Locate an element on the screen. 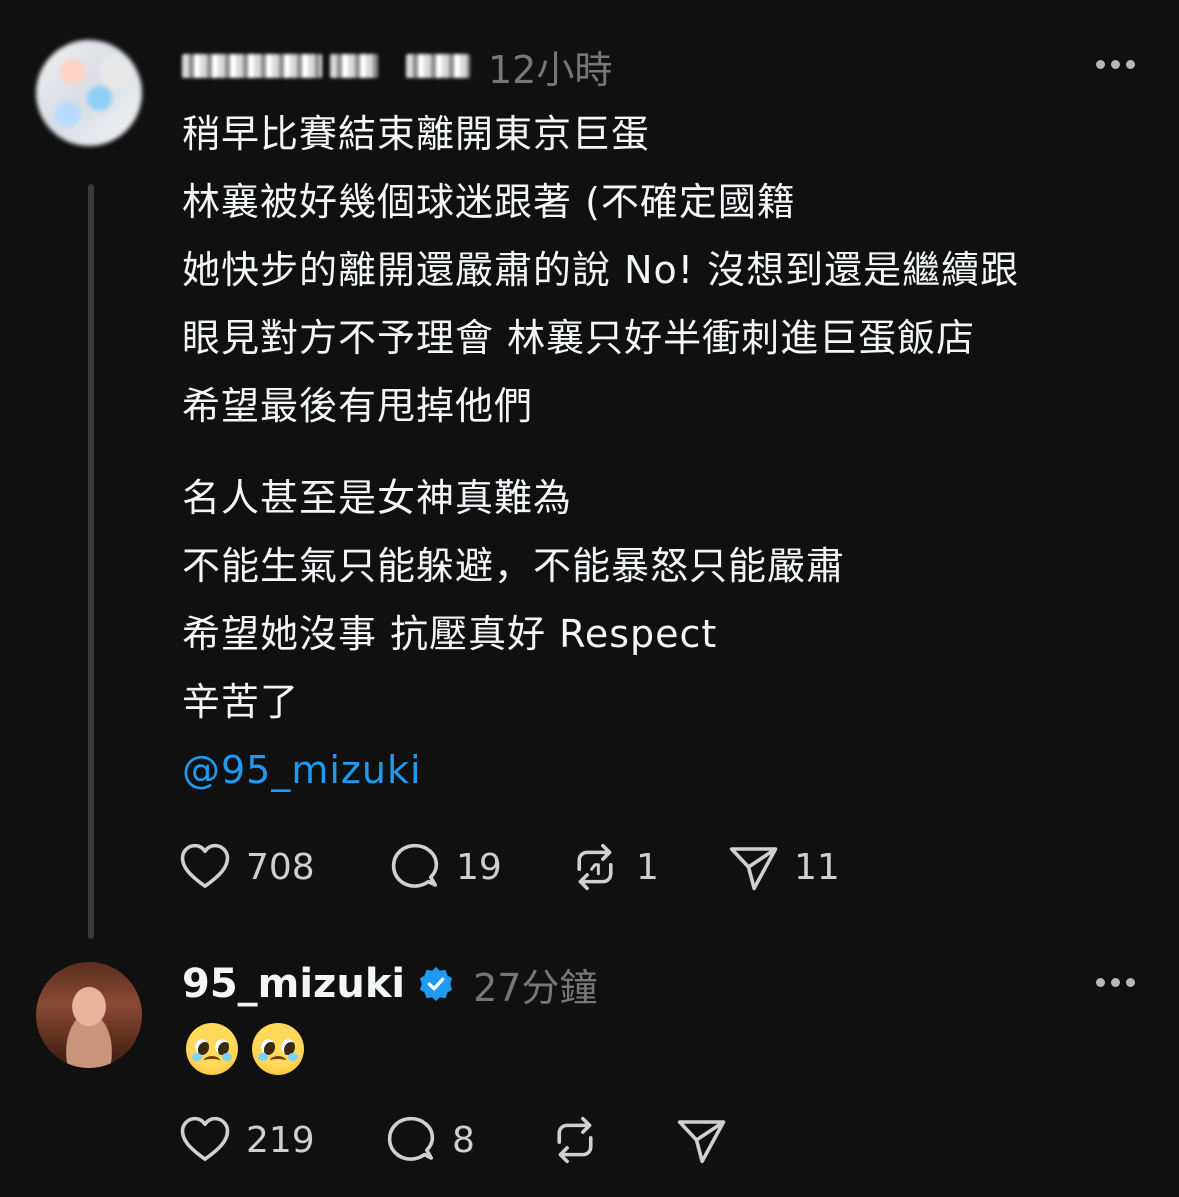  comment-count: 19 is located at coordinates (479, 867).